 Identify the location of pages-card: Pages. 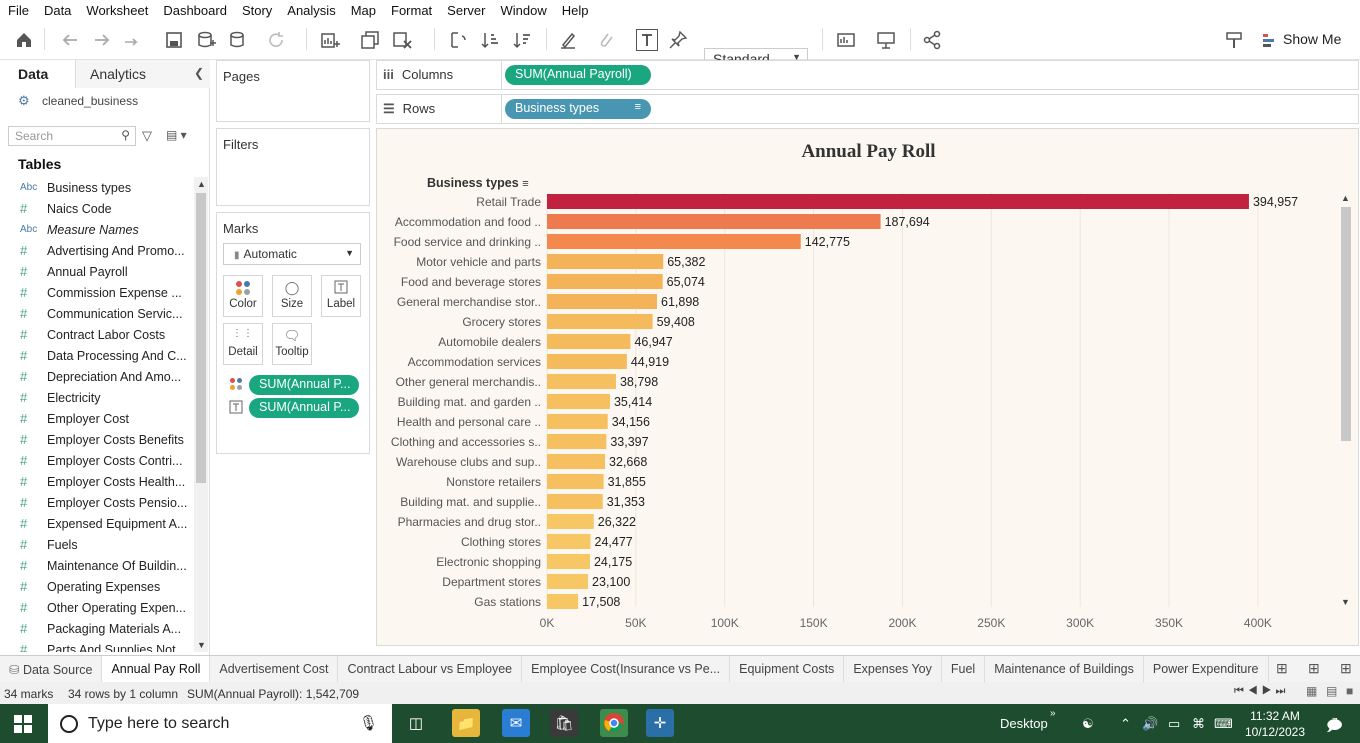
(293, 91).